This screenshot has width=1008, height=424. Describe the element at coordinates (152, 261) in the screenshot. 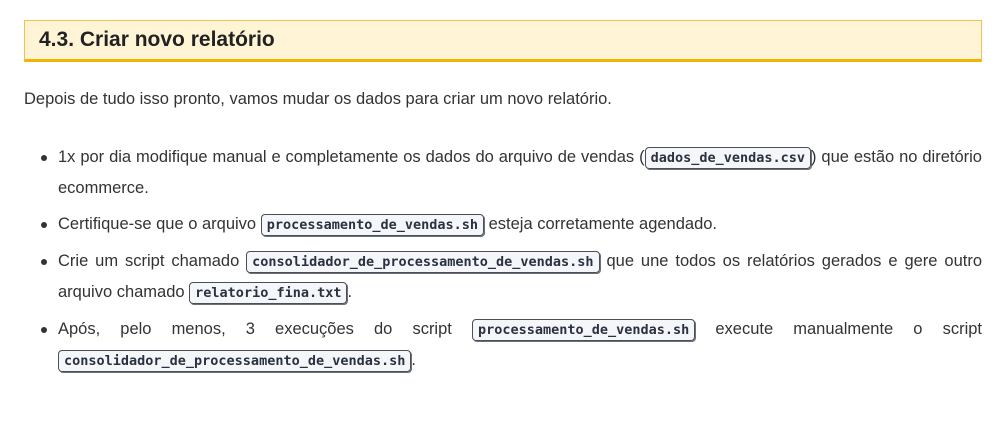

I see `item-text: Crie um script chamado` at that location.